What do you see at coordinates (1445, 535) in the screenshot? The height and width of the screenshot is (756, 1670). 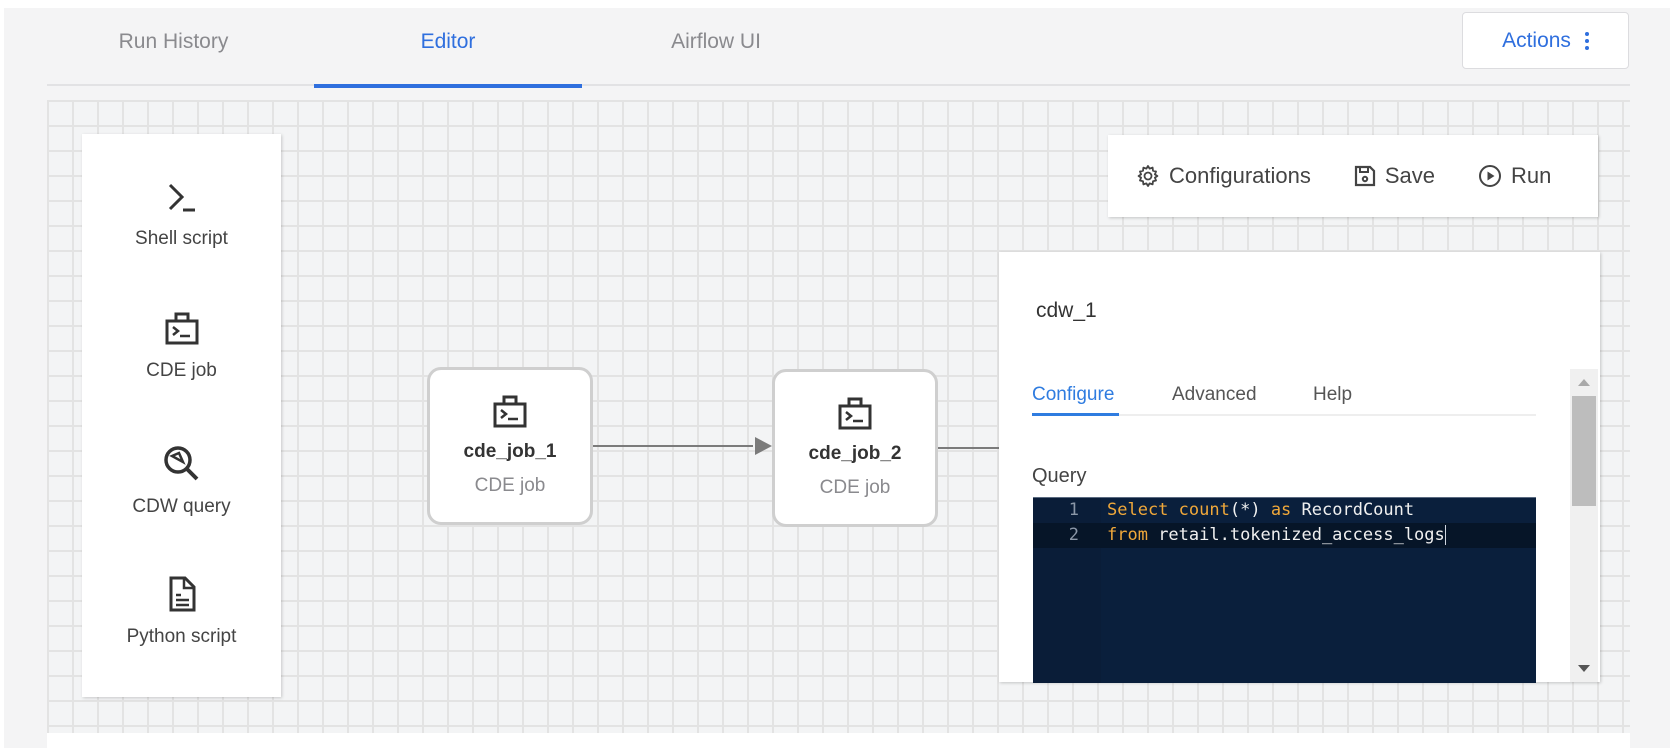 I see `text-cursor` at bounding box center [1445, 535].